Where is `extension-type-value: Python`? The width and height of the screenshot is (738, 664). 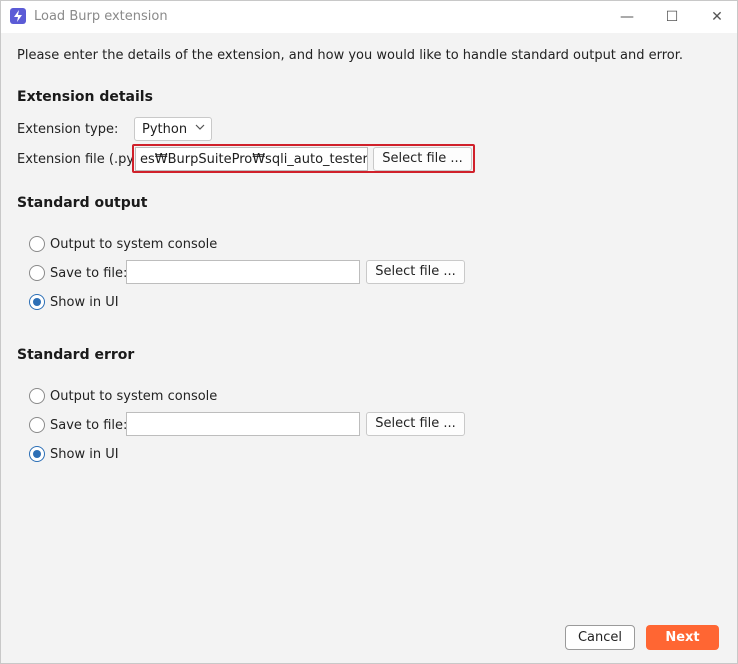 extension-type-value: Python is located at coordinates (165, 129).